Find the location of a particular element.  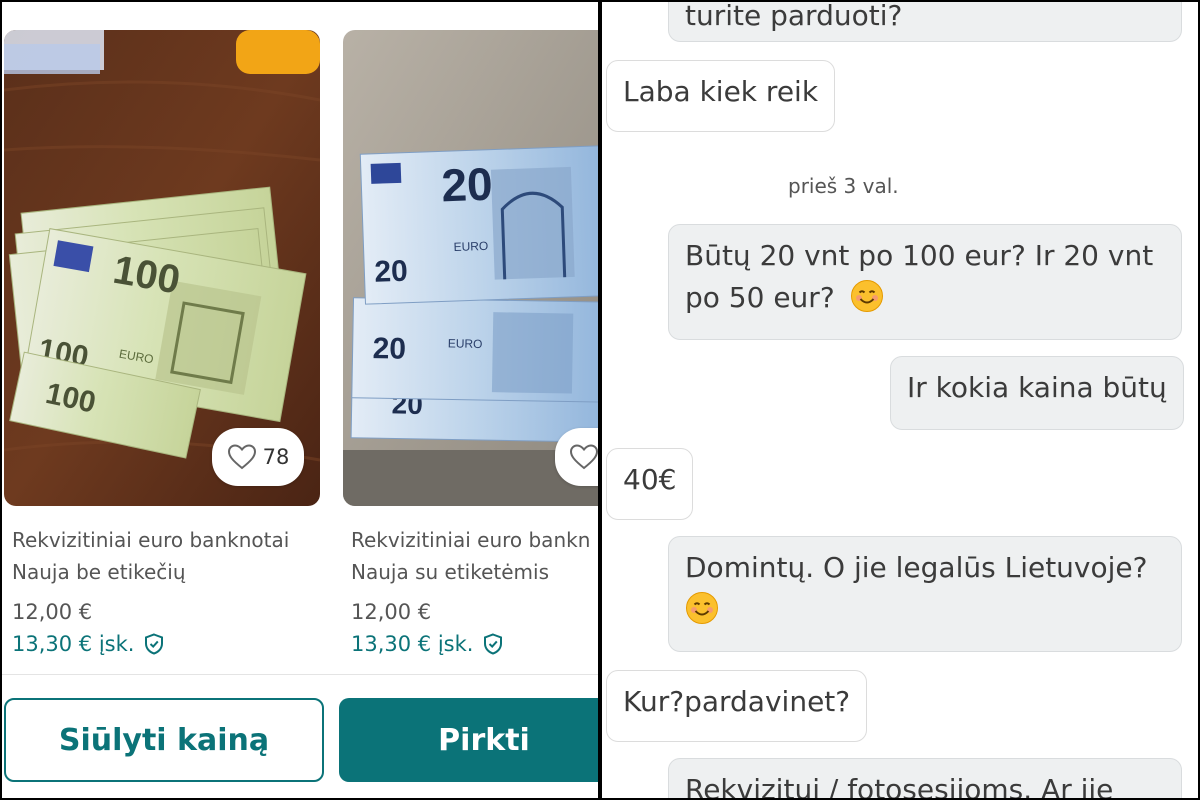

listing-subtitle: Nauja su etiketėmis is located at coordinates (450, 572).